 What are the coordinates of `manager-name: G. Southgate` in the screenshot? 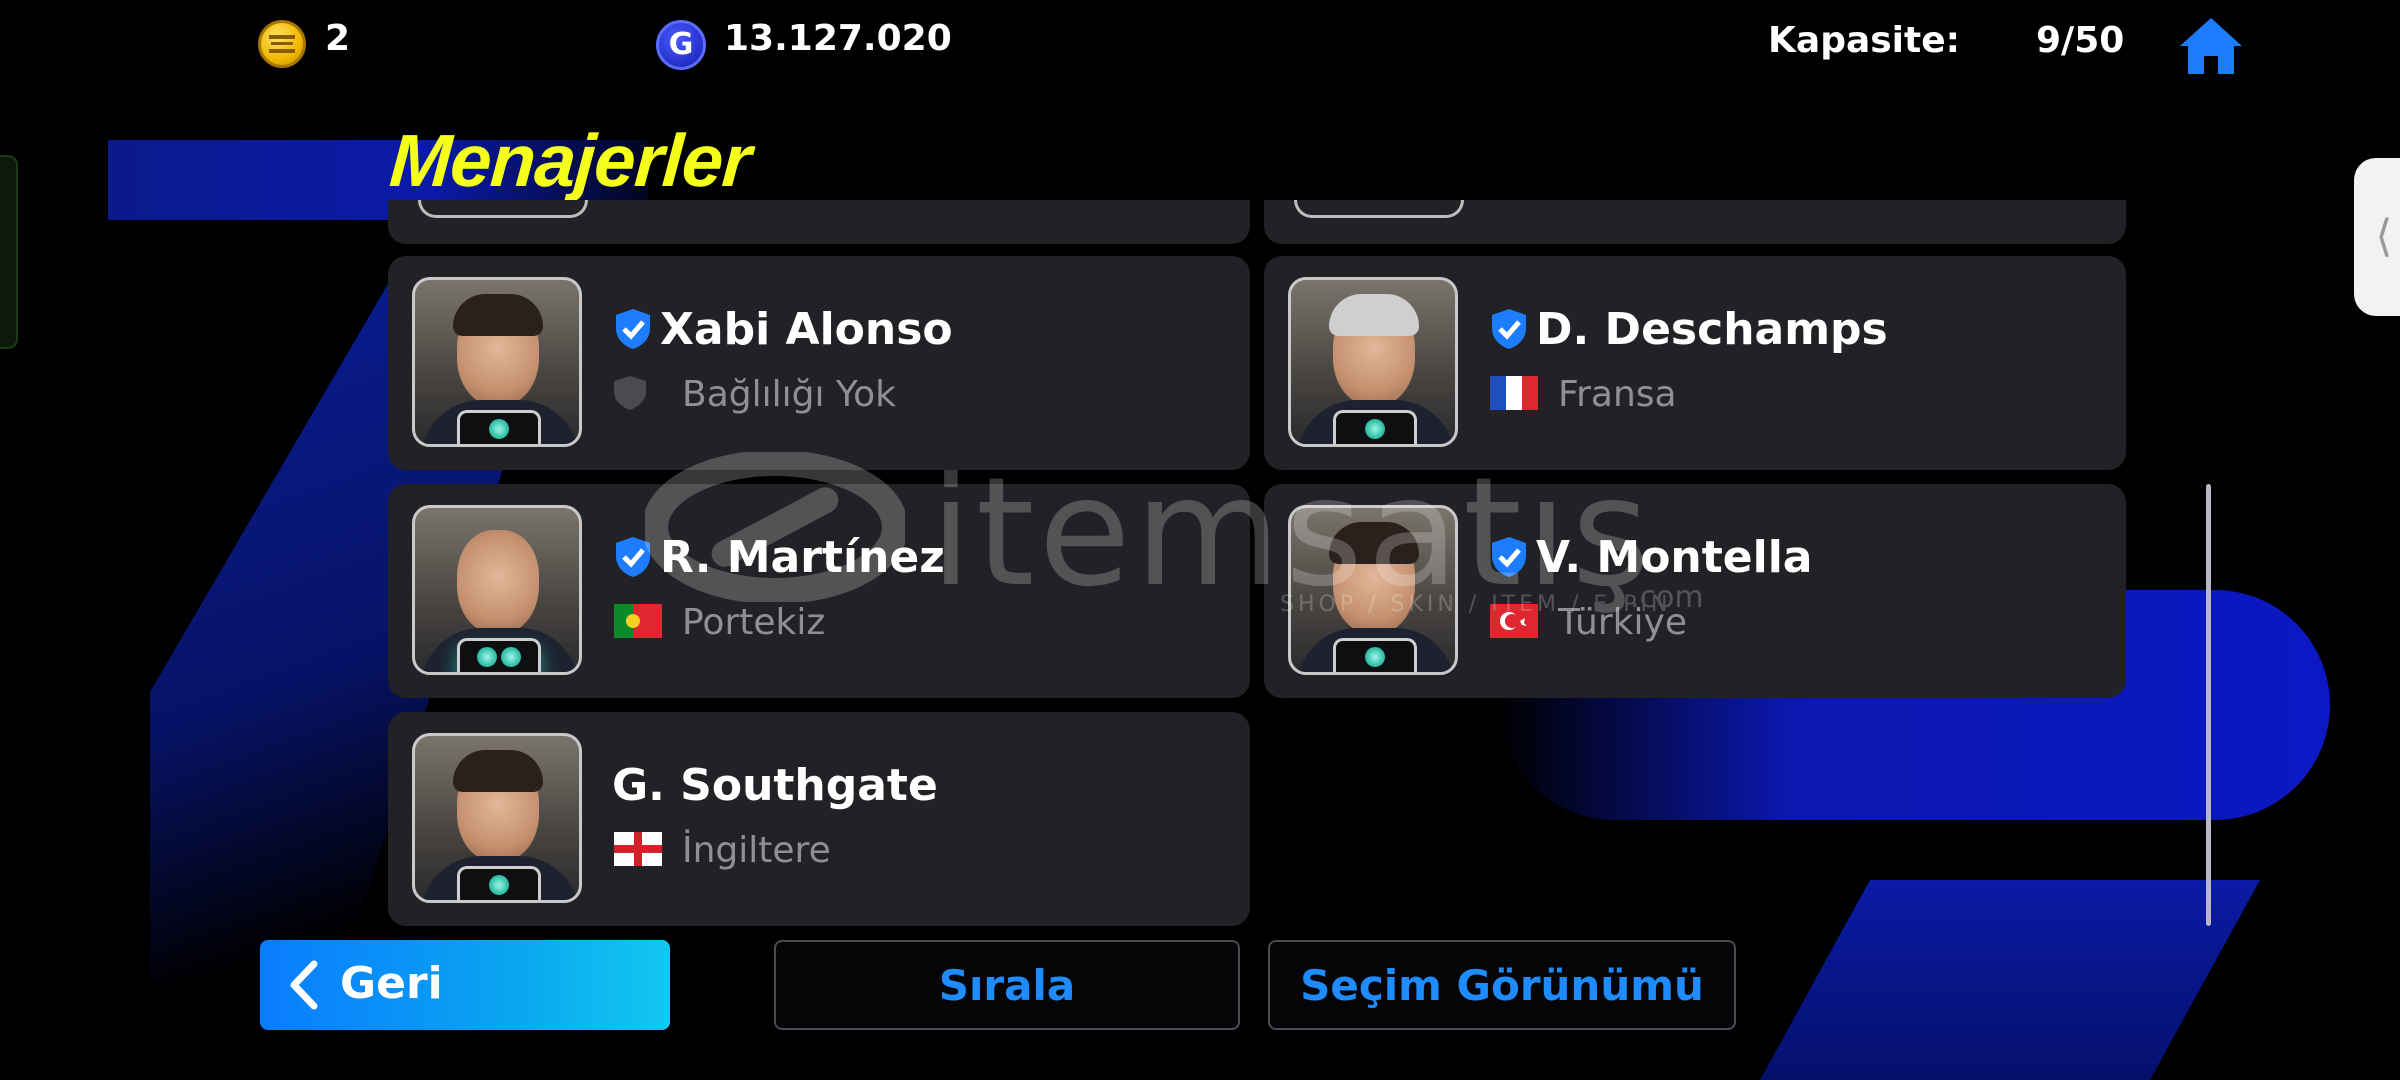 It's located at (775, 785).